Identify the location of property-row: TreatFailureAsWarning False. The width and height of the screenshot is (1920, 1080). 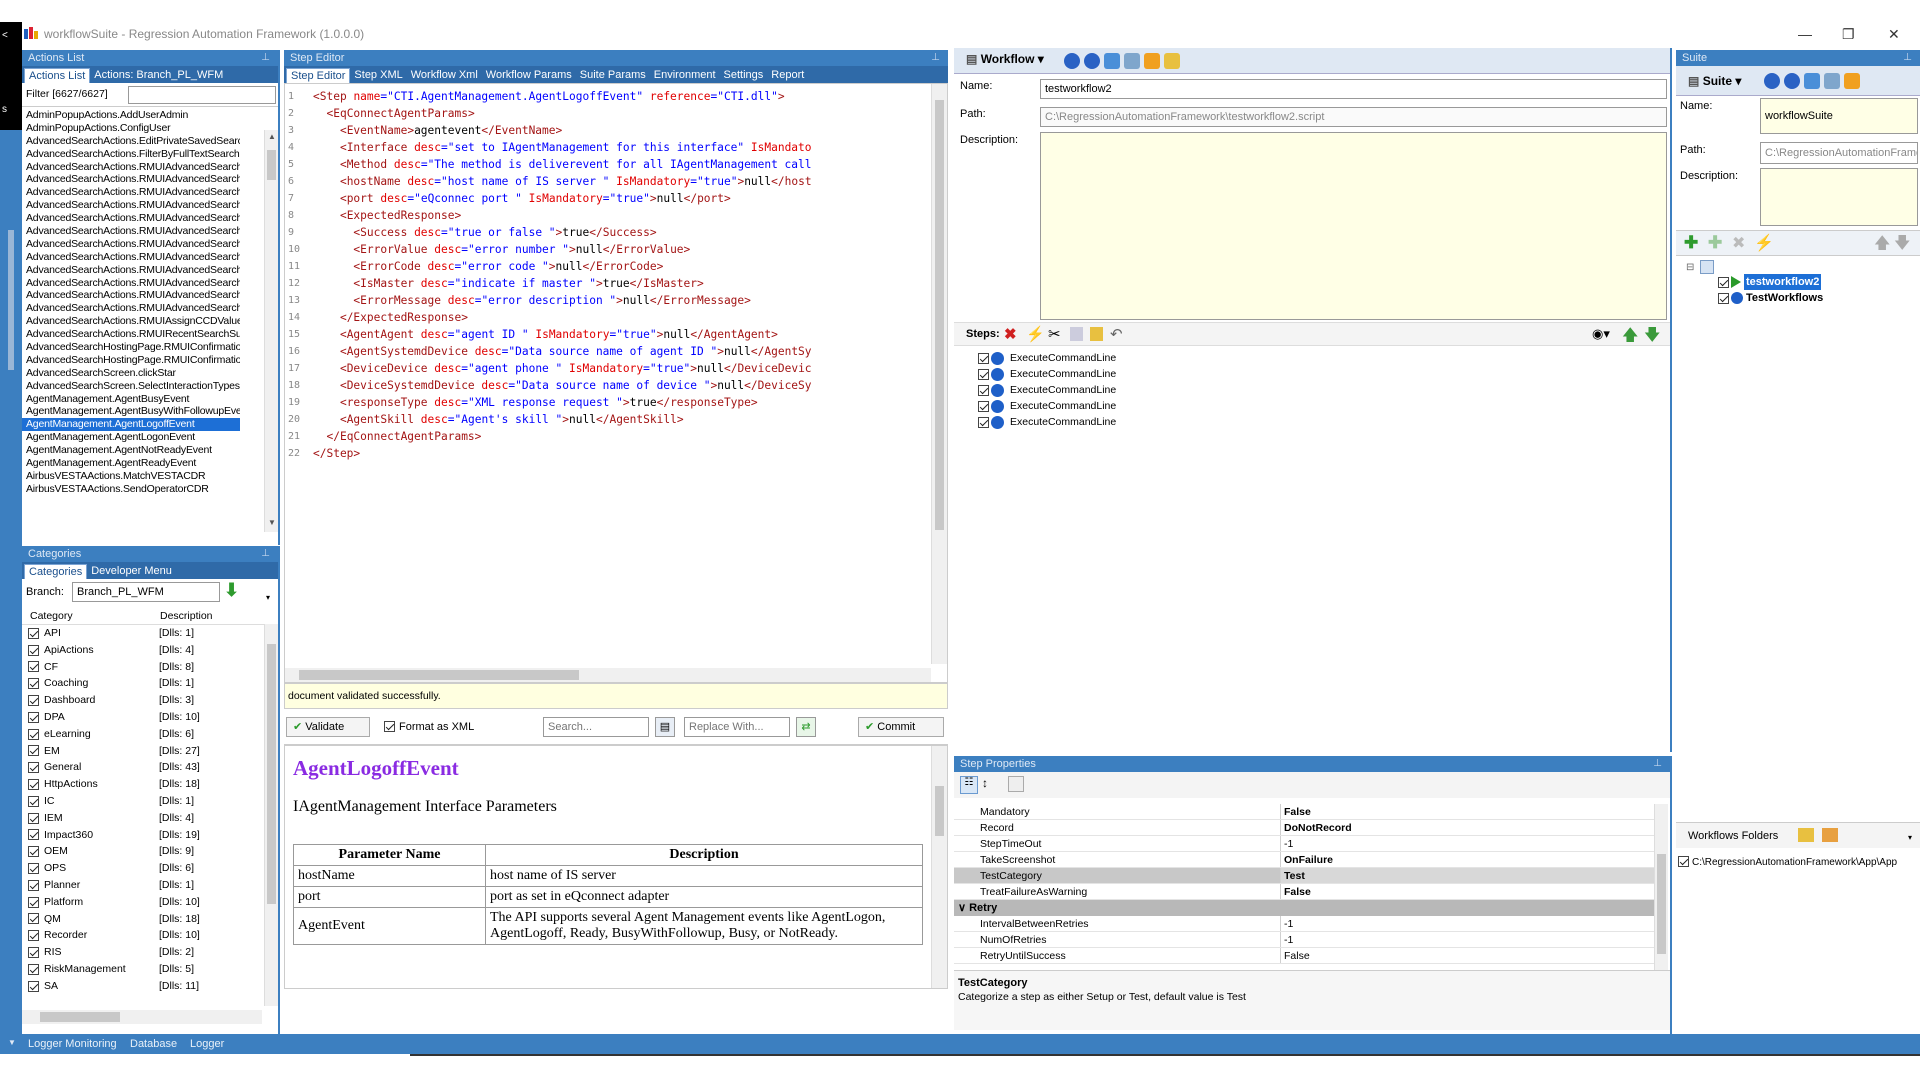
(1304, 892).